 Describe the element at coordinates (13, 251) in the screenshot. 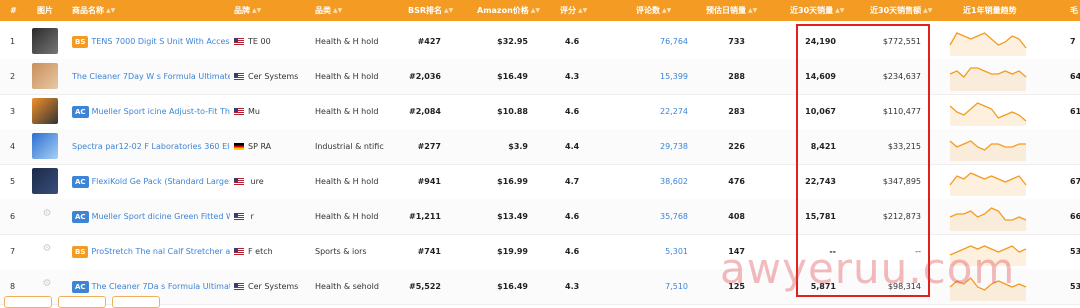

I see `row-index: 7` at that location.